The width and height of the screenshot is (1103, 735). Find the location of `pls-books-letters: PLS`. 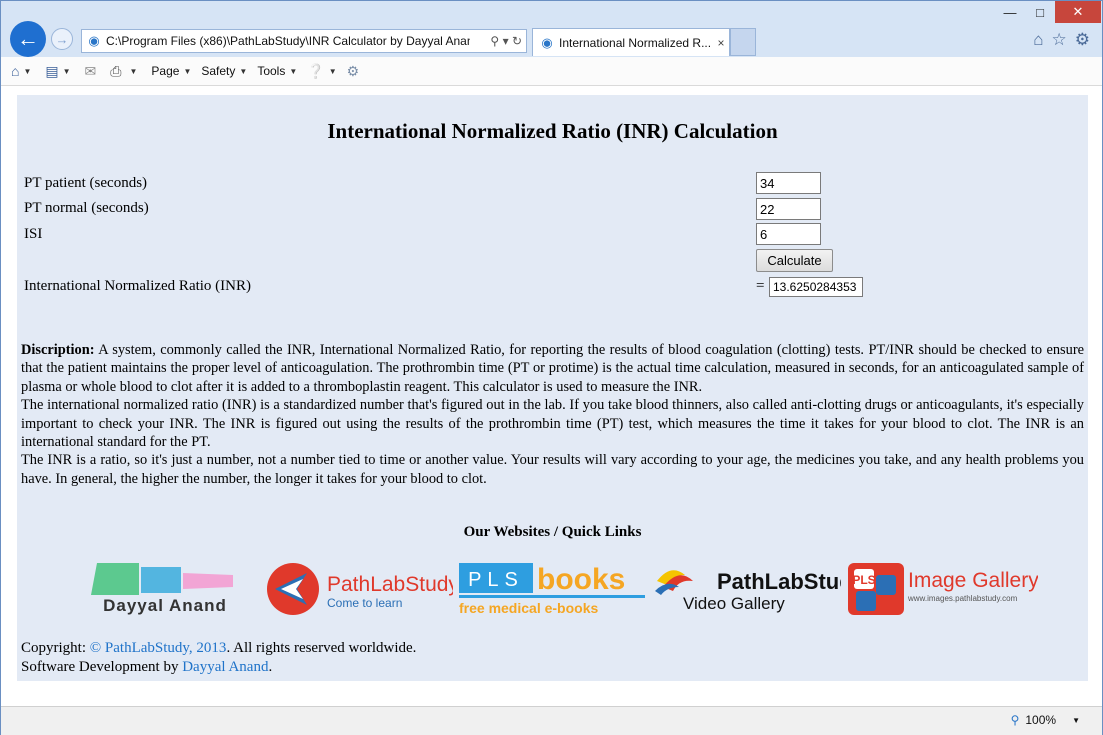

pls-books-letters: PLS is located at coordinates (496, 580).